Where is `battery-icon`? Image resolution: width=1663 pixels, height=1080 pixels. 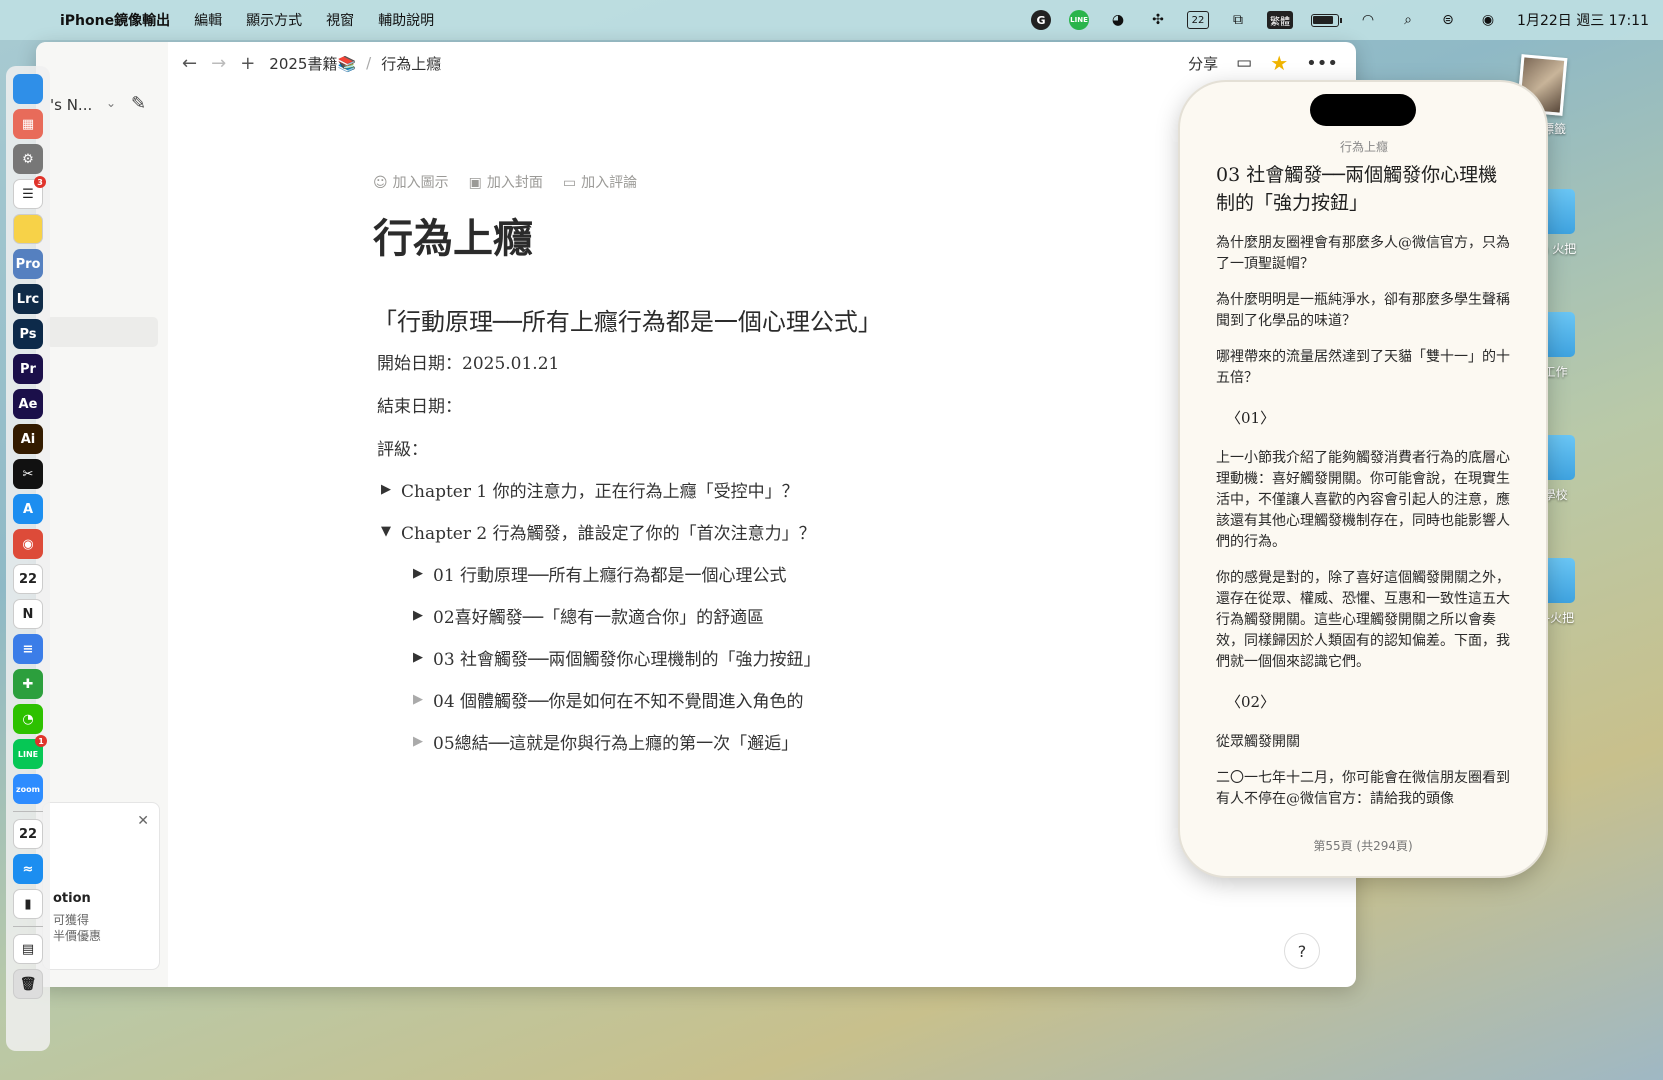
battery-icon is located at coordinates (1327, 20).